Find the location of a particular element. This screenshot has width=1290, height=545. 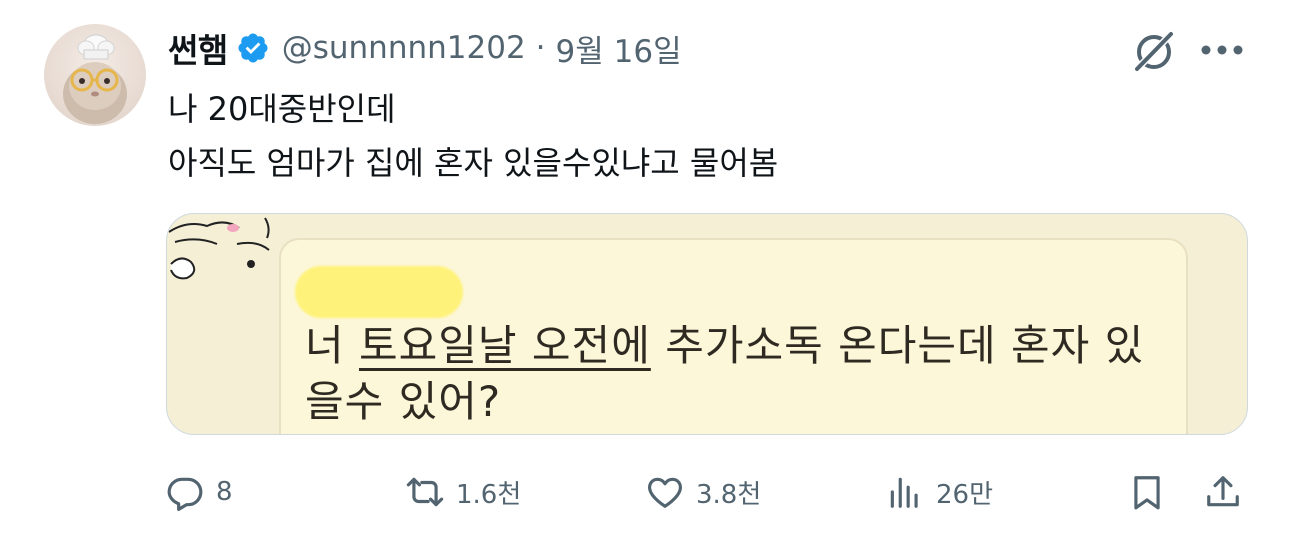

views-button: 26만 is located at coordinates (939, 492).